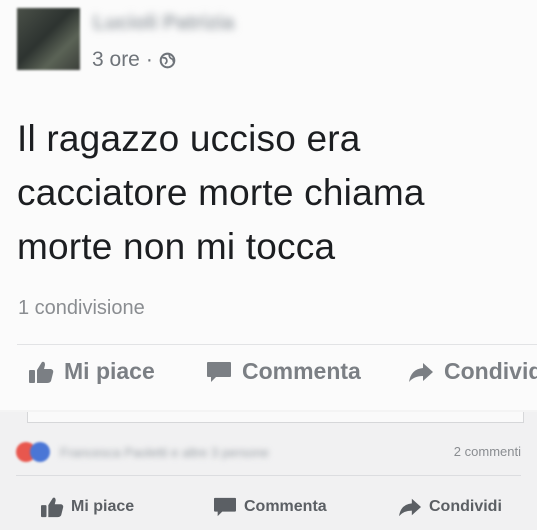  Describe the element at coordinates (167, 60) in the screenshot. I see `globe-icon` at that location.